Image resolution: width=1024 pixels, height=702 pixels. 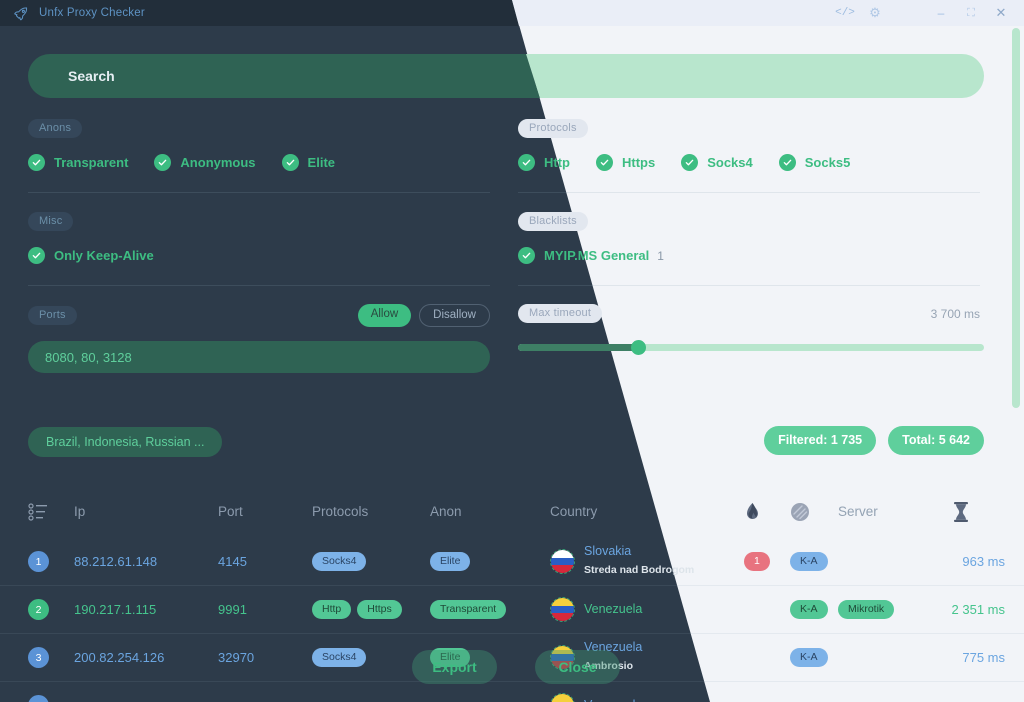 What do you see at coordinates (660, 255) in the screenshot?
I see `blacklist-count: 1` at bounding box center [660, 255].